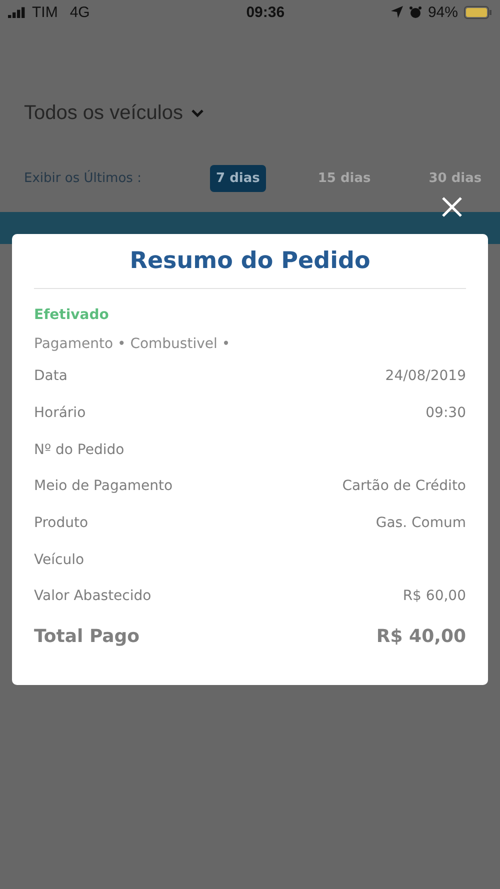 The height and width of the screenshot is (889, 500). What do you see at coordinates (250, 268) in the screenshot?
I see `modal-title: Resumo do Pedido` at bounding box center [250, 268].